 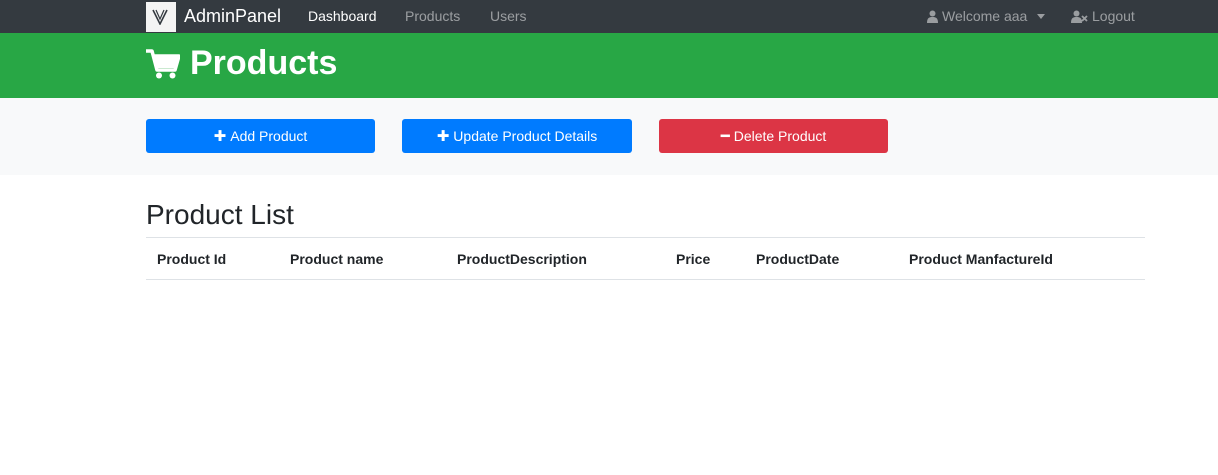 I want to click on column-header-product-id: Product Id, so click(x=212, y=258).